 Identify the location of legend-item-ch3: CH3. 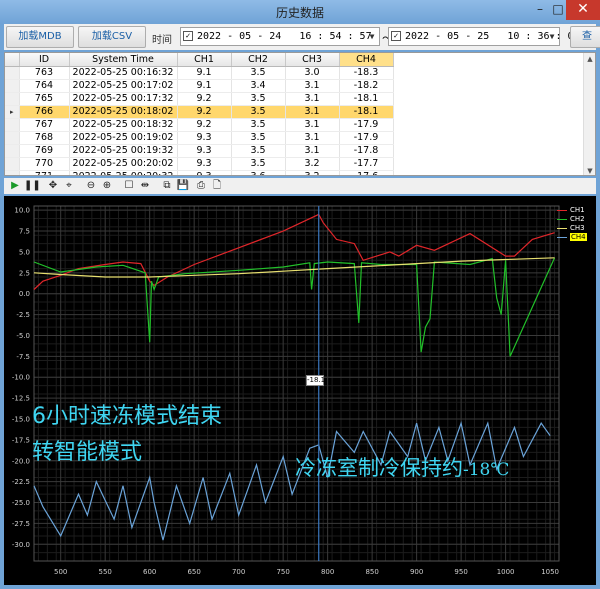
(574, 228).